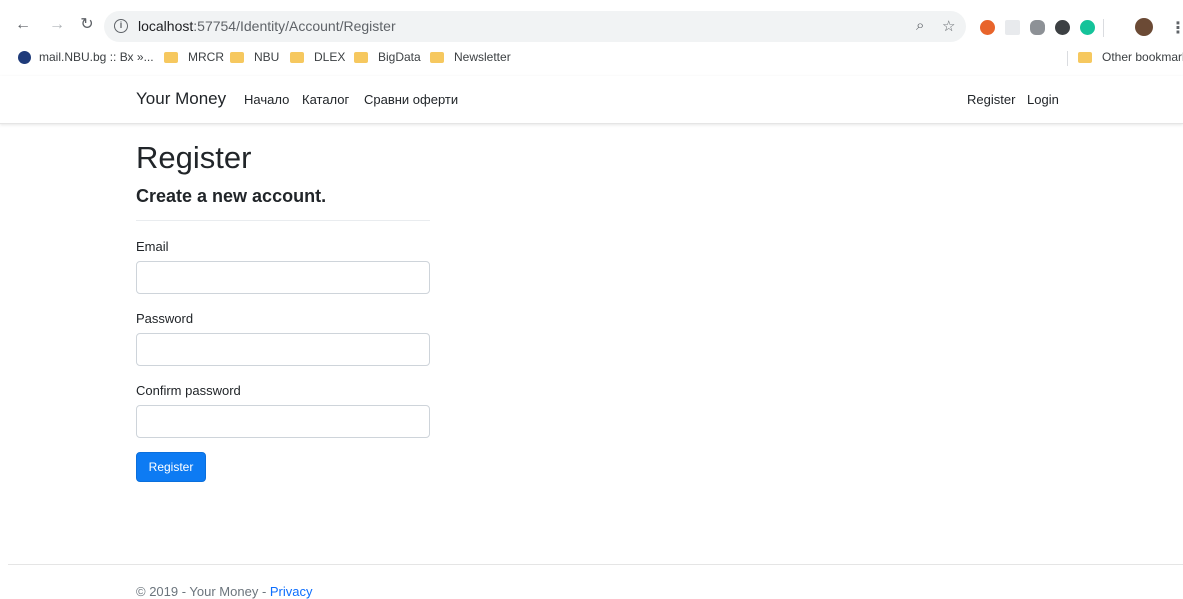 The height and width of the screenshot is (599, 1183). I want to click on footer: © 2019 - Your Money - Privacy, so click(224, 591).